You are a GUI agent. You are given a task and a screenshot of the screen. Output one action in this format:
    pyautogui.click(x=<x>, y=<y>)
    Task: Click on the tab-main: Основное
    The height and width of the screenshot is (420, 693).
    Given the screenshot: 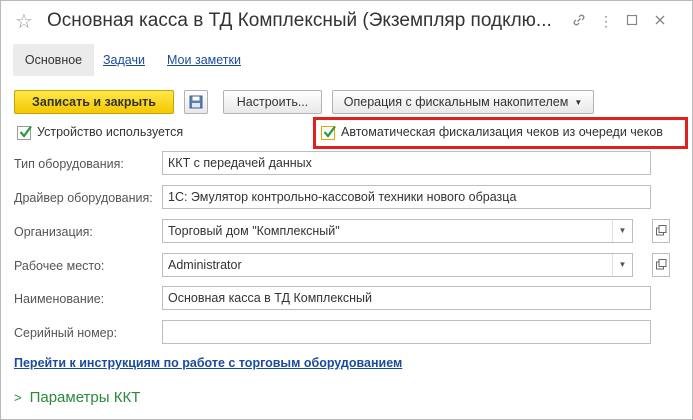 What is the action you would take?
    pyautogui.click(x=53, y=60)
    